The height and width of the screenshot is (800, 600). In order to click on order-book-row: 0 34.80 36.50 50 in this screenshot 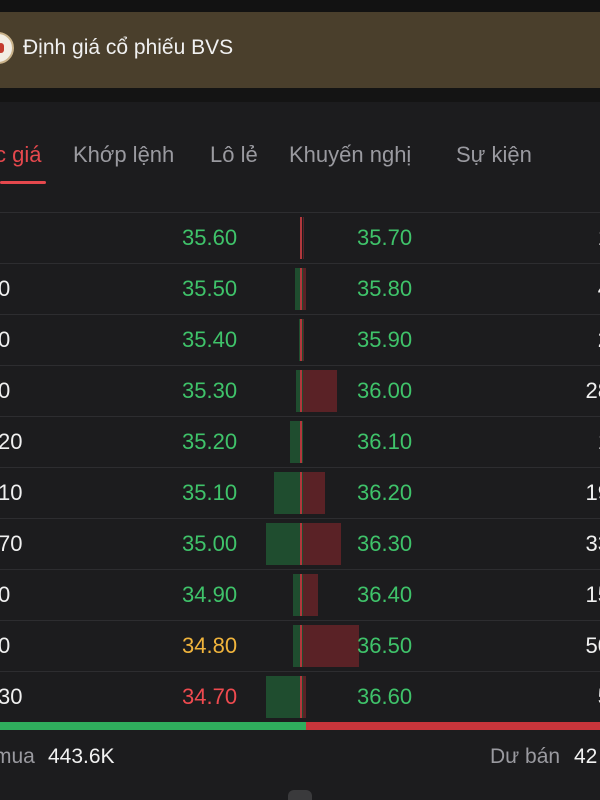, I will do `click(300, 645)`.